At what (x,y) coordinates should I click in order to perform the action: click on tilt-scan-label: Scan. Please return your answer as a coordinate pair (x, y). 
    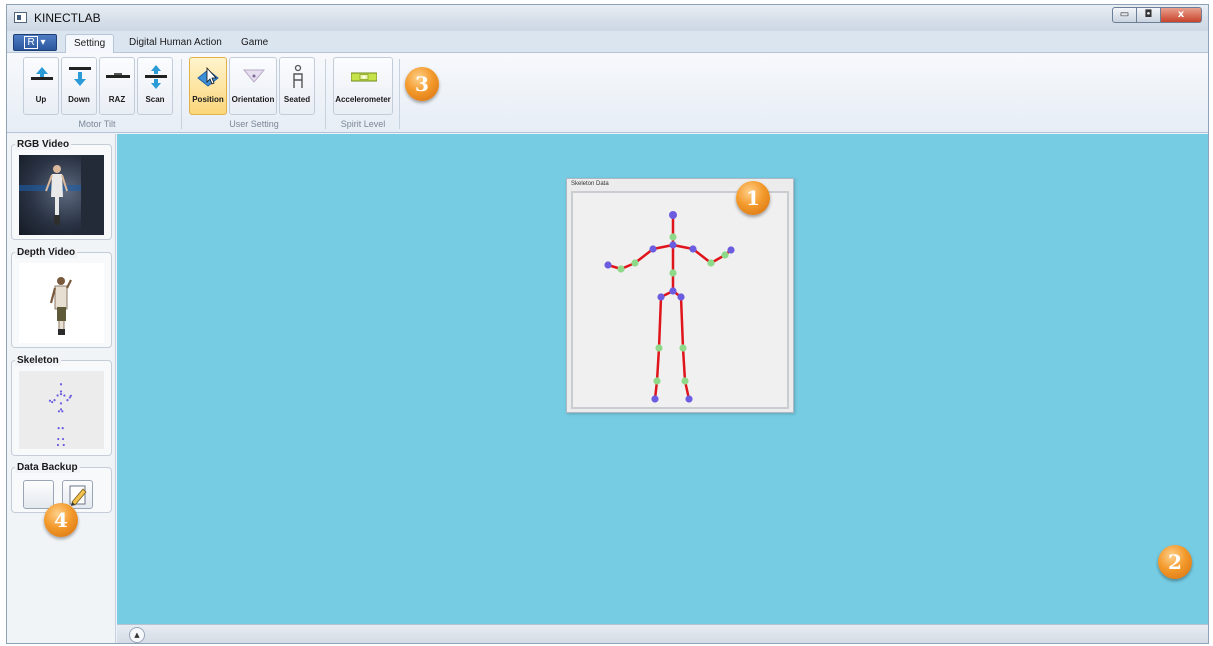
    Looking at the image, I should click on (155, 99).